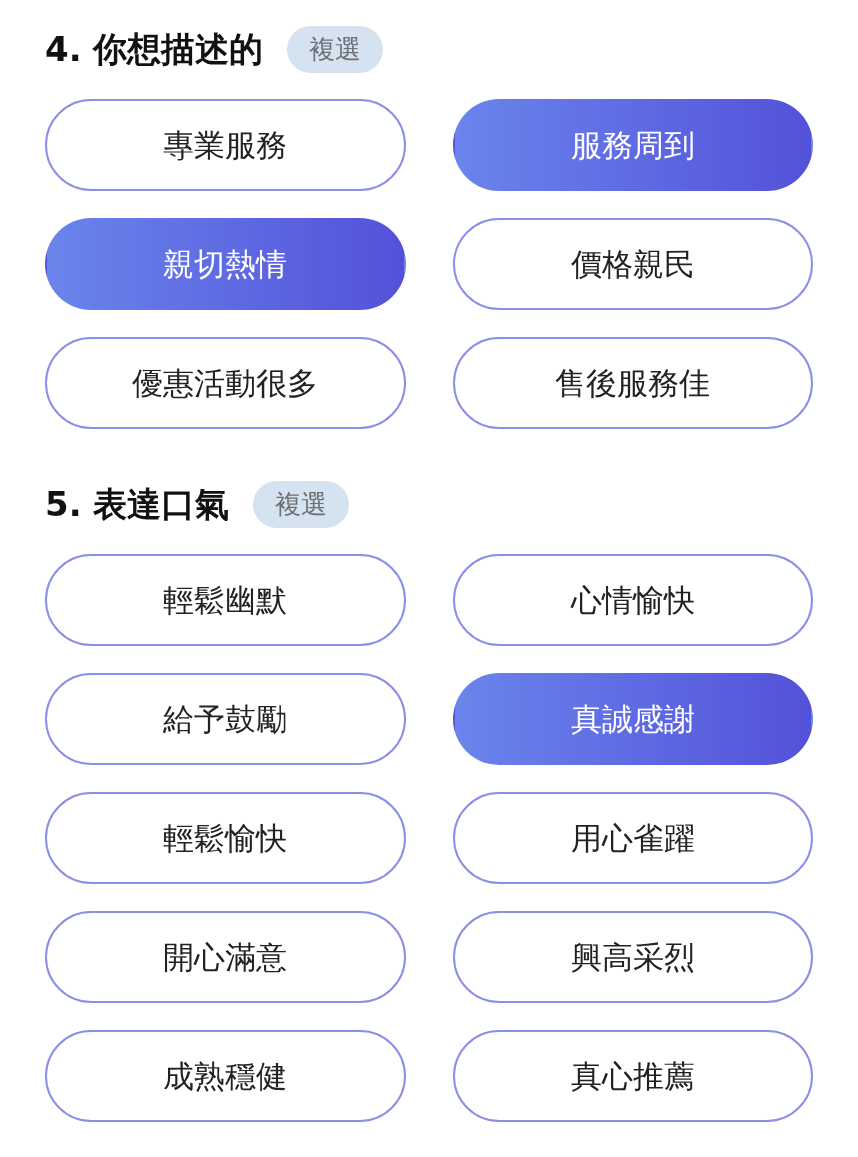 Image resolution: width=858 pixels, height=1157 pixels. Describe the element at coordinates (632, 600) in the screenshot. I see `option-button: 心情愉快` at that location.